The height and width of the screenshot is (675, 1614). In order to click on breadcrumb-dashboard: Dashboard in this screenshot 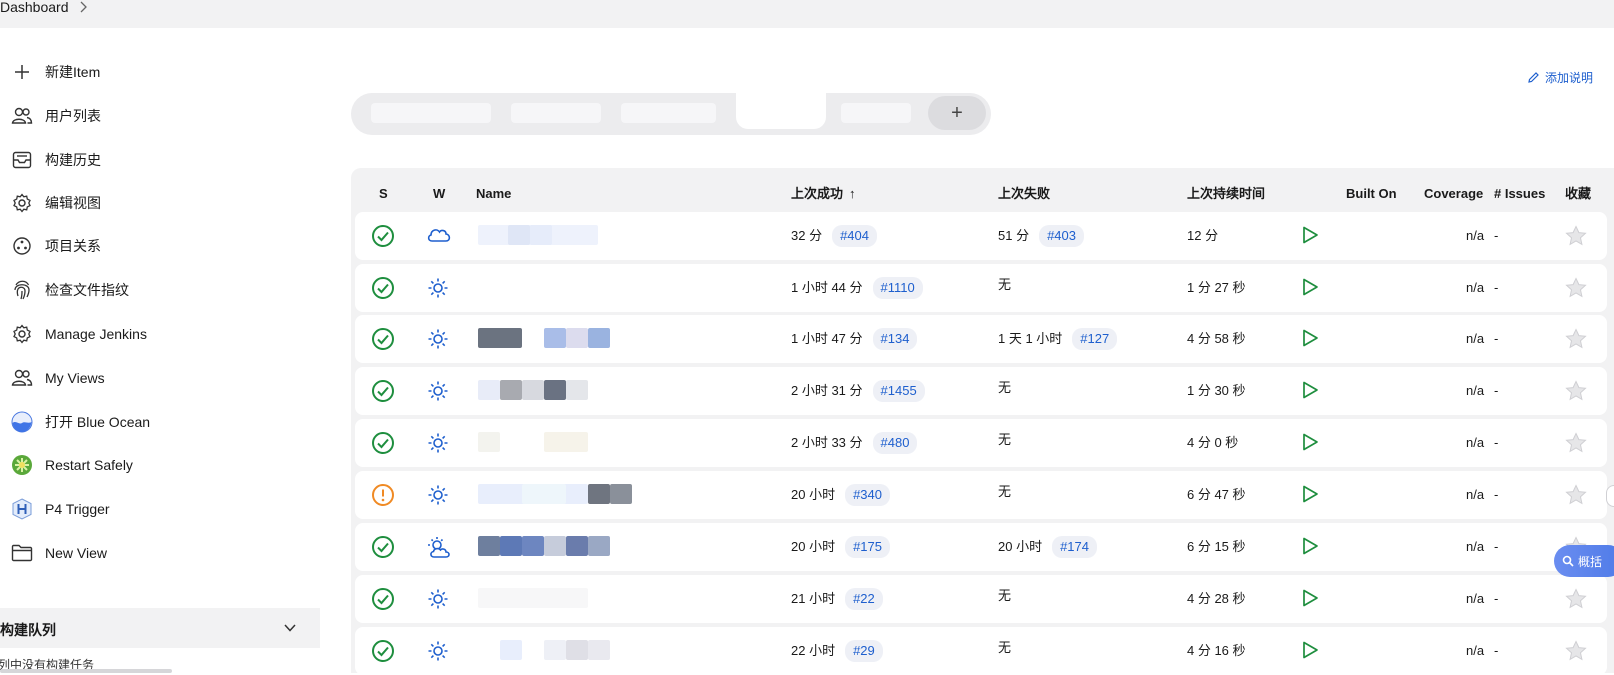, I will do `click(34, 7)`.